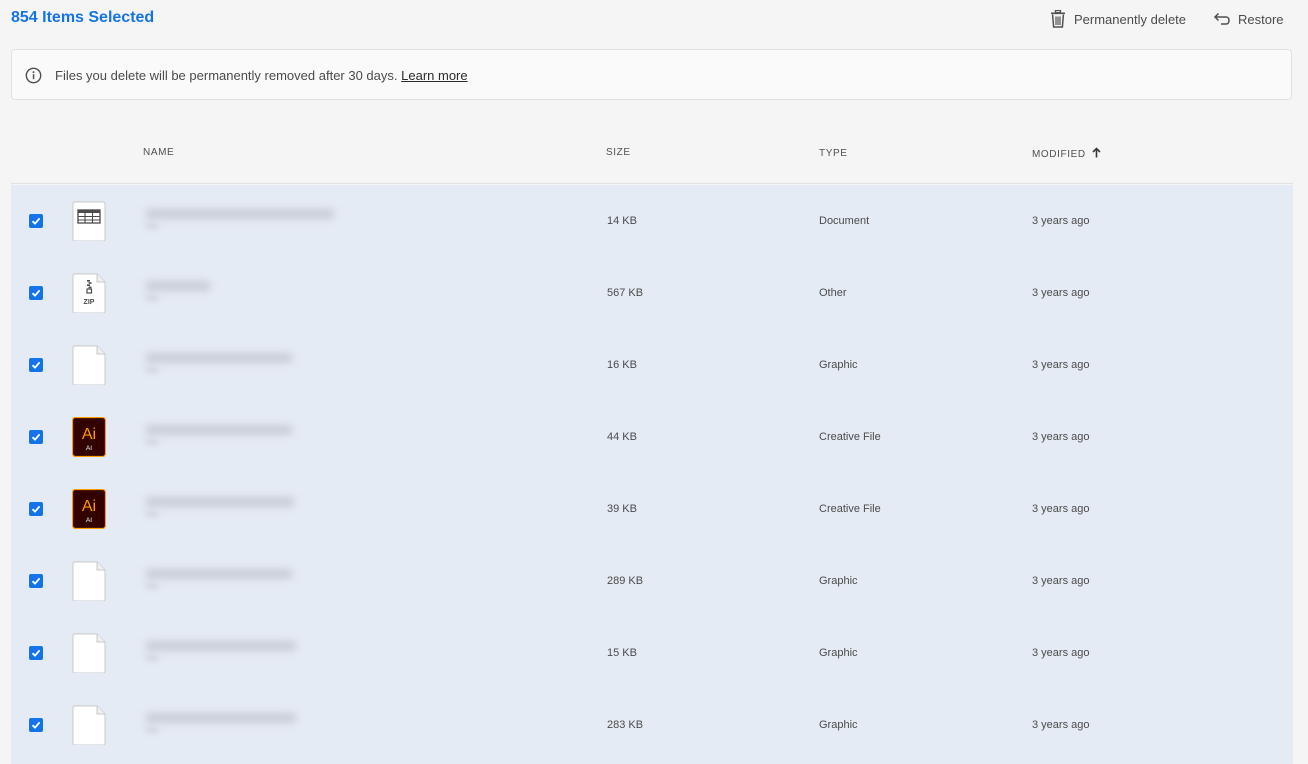 Image resolution: width=1308 pixels, height=764 pixels. What do you see at coordinates (158, 152) in the screenshot?
I see `column-header-name: NAME` at bounding box center [158, 152].